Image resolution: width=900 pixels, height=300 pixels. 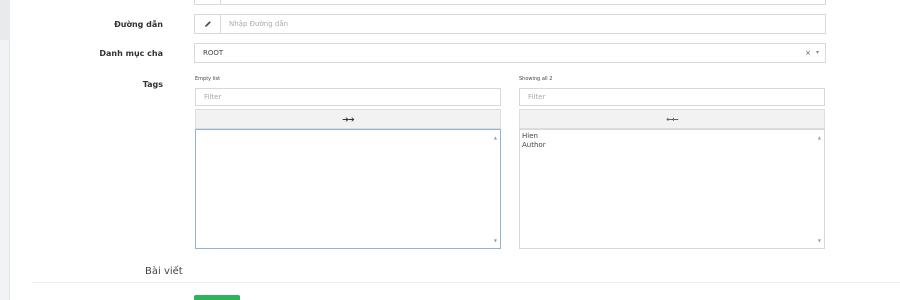 What do you see at coordinates (523, 24) in the screenshot?
I see `path-input` at bounding box center [523, 24].